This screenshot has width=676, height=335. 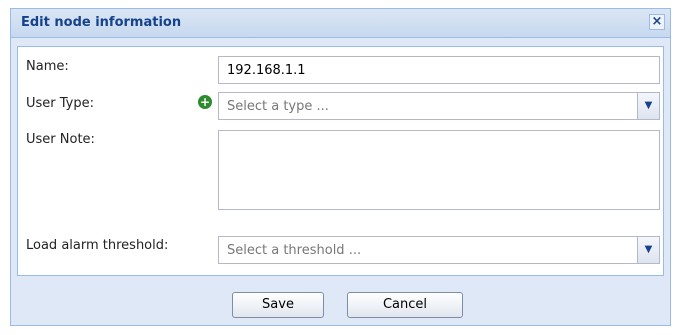 I want to click on save-button: Save, so click(x=278, y=305).